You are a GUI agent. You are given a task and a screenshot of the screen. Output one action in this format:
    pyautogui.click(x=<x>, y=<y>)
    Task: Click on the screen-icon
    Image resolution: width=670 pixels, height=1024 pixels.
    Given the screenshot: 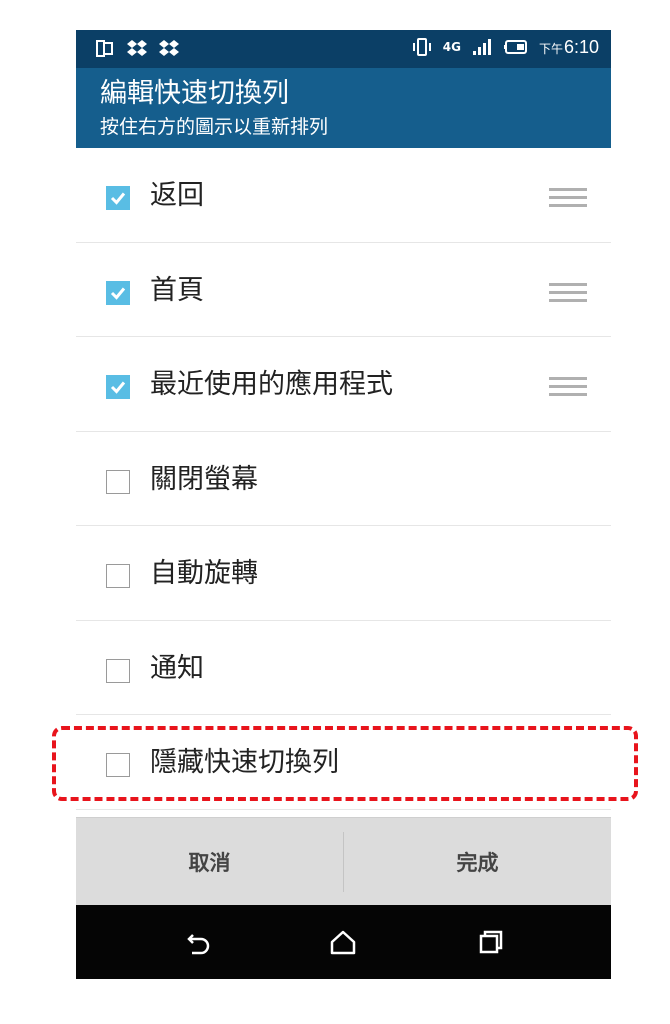 What is the action you would take?
    pyautogui.click(x=104, y=48)
    